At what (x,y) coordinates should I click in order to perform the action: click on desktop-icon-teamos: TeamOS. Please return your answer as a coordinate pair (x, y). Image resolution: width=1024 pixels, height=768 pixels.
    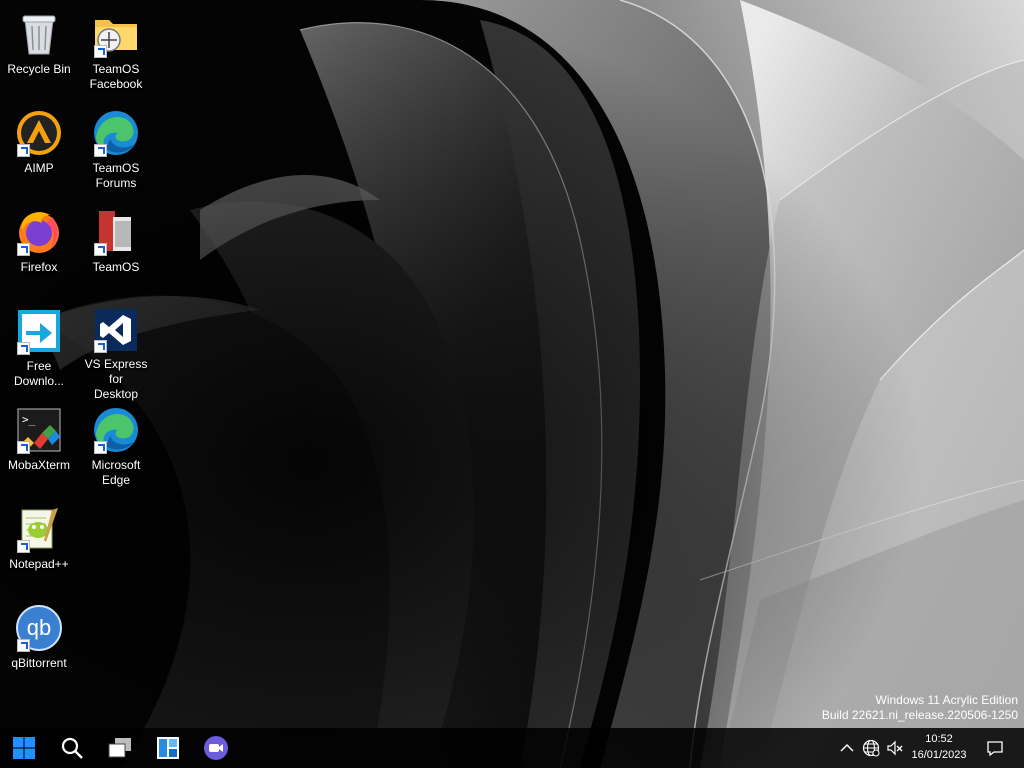
    Looking at the image, I should click on (116, 249).